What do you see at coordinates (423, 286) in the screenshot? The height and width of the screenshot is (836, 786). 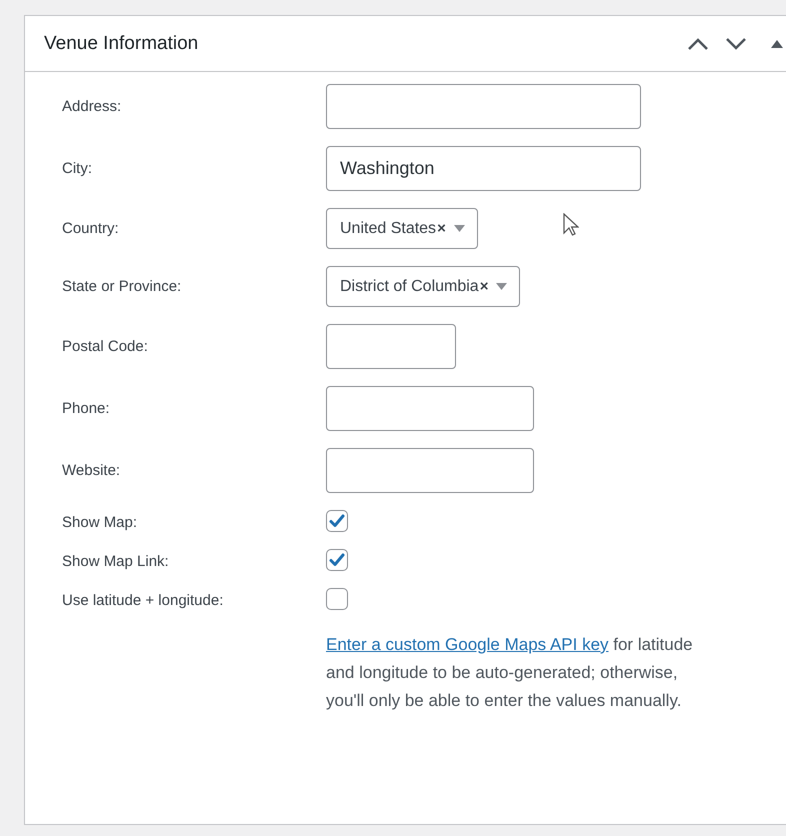 I see `select-field: District of Columbia×` at bounding box center [423, 286].